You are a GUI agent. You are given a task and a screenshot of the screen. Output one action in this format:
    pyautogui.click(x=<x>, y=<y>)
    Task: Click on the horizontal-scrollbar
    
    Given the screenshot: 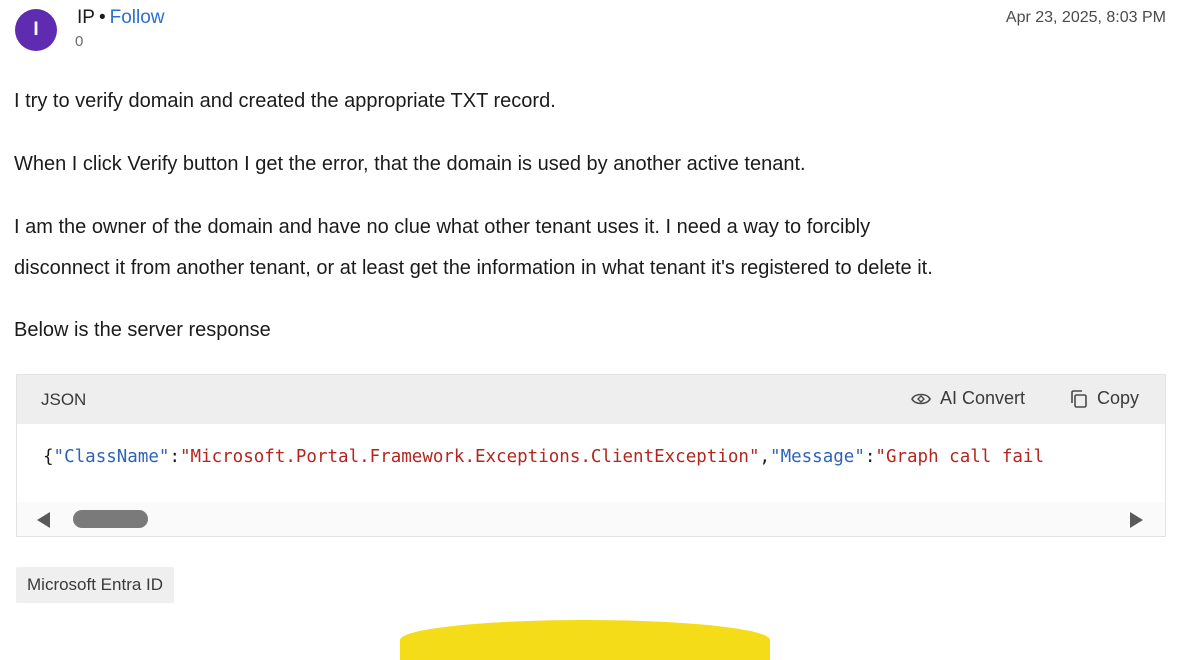 What is the action you would take?
    pyautogui.click(x=591, y=519)
    